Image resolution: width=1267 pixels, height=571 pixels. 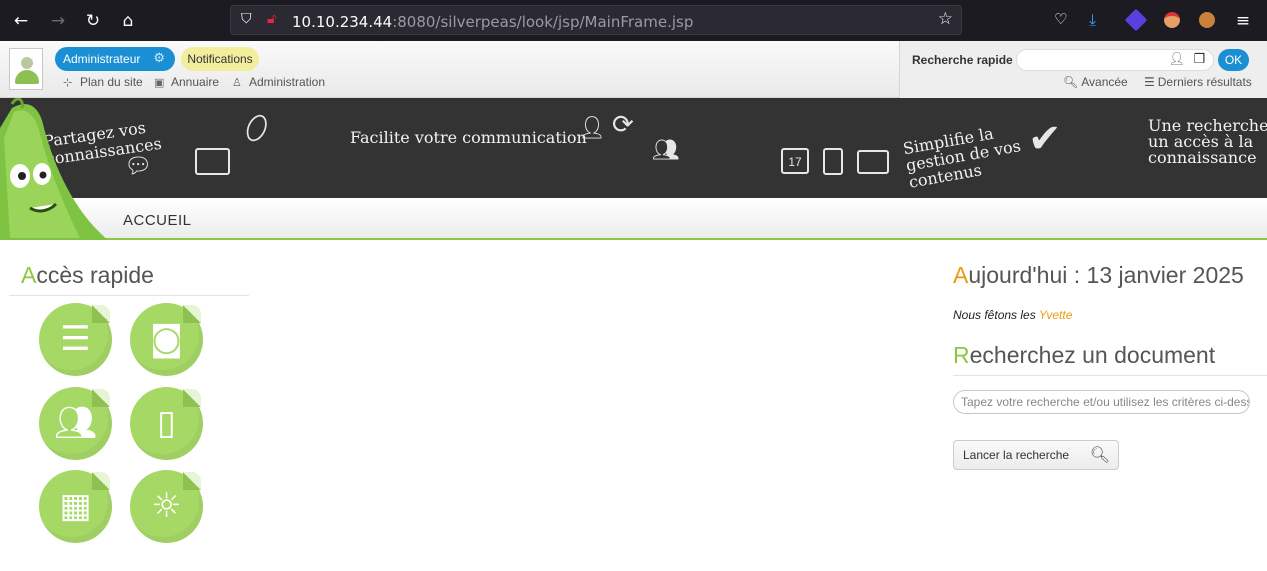 I want to click on calendar-icon: 17, so click(x=795, y=161).